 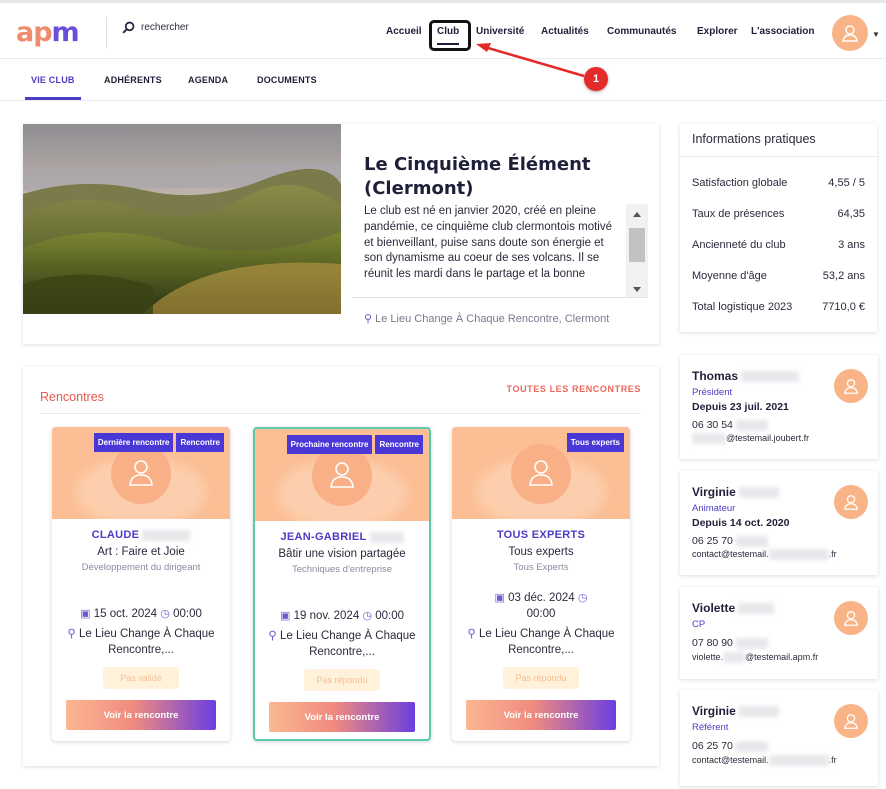 I want to click on member-phone: 06 30 54, so click(x=730, y=425).